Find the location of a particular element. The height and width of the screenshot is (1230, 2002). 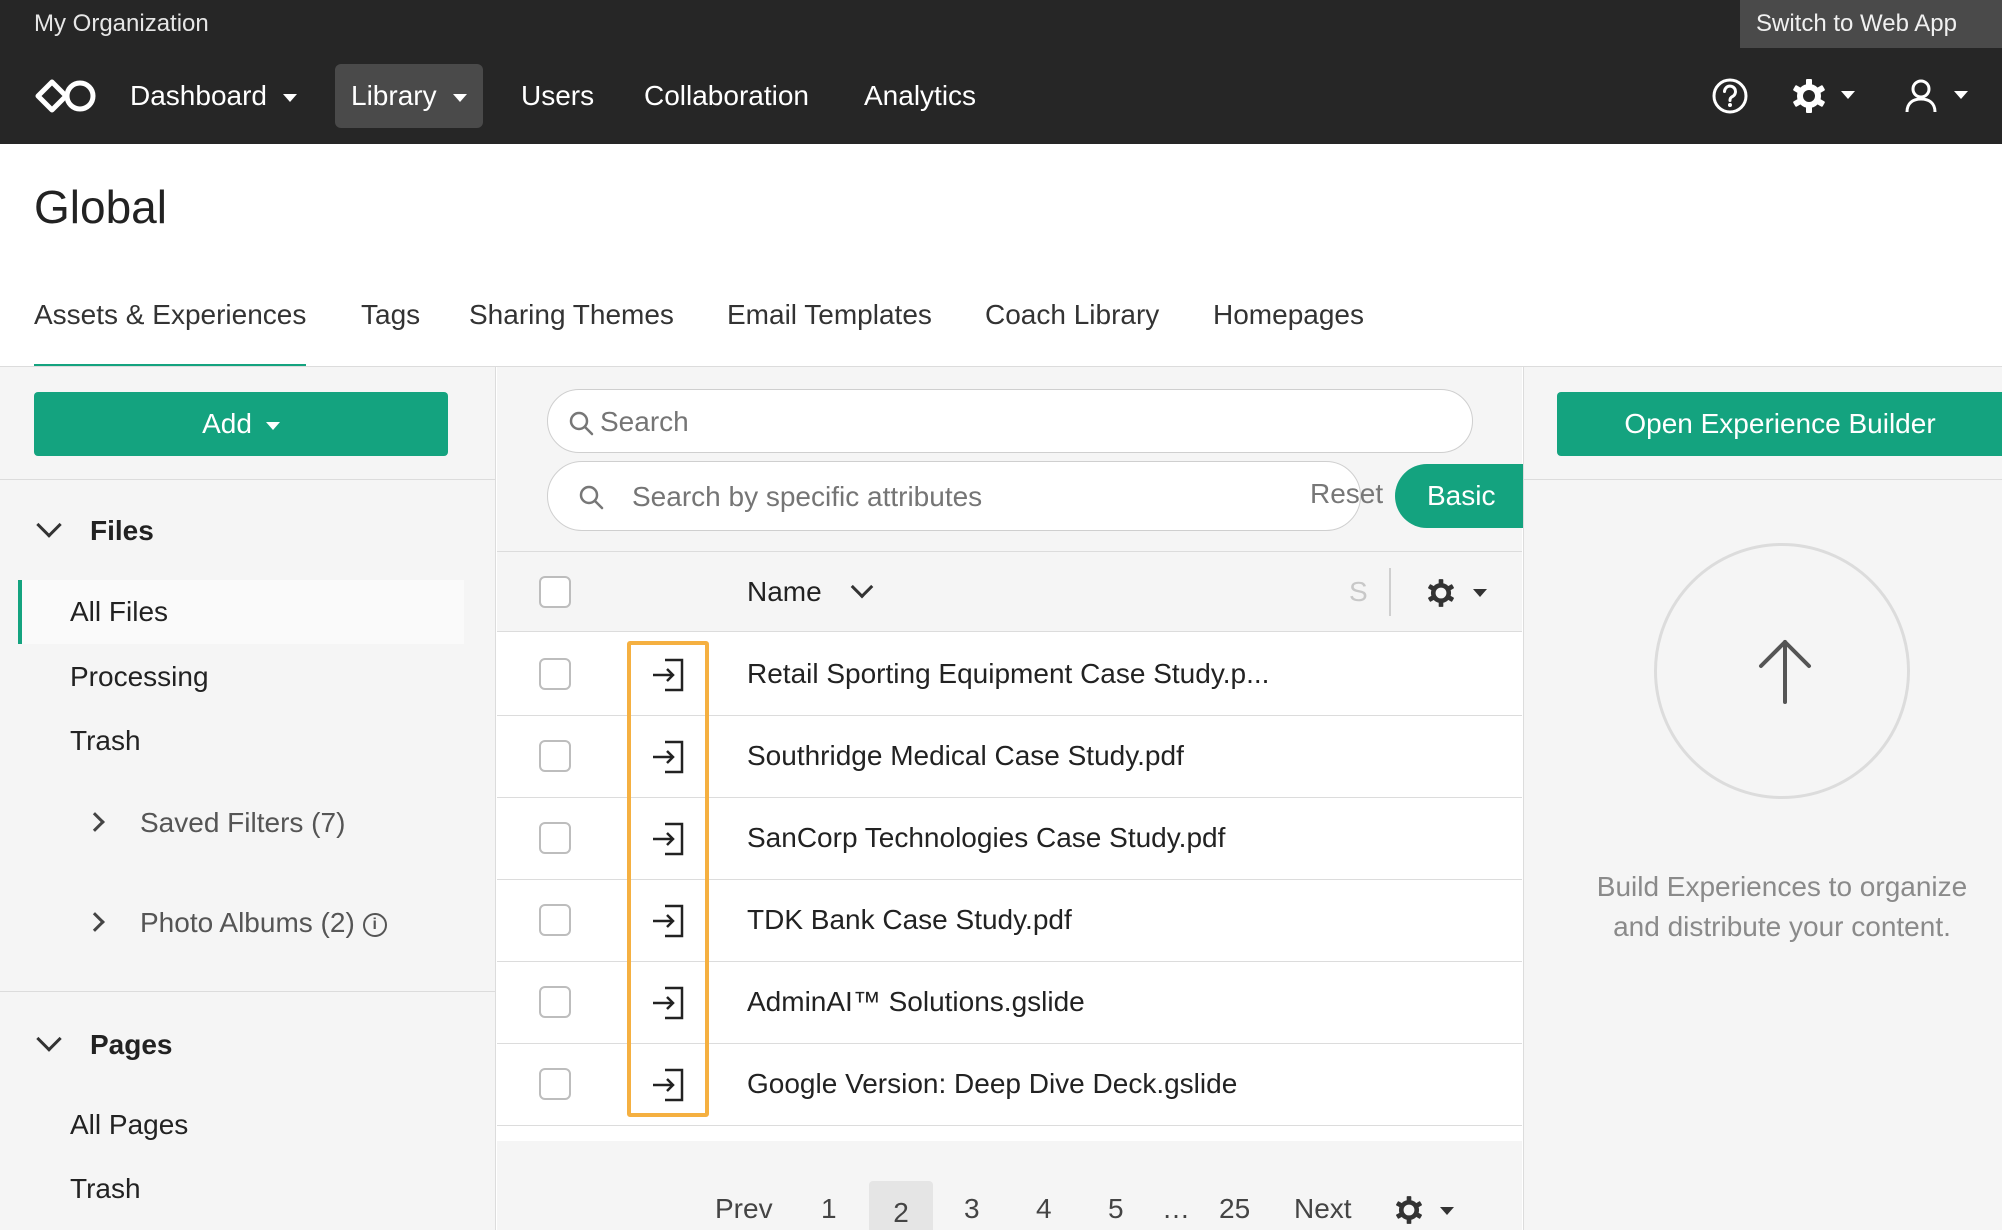

nav-dashboard-label: Dashboard is located at coordinates (198, 95).